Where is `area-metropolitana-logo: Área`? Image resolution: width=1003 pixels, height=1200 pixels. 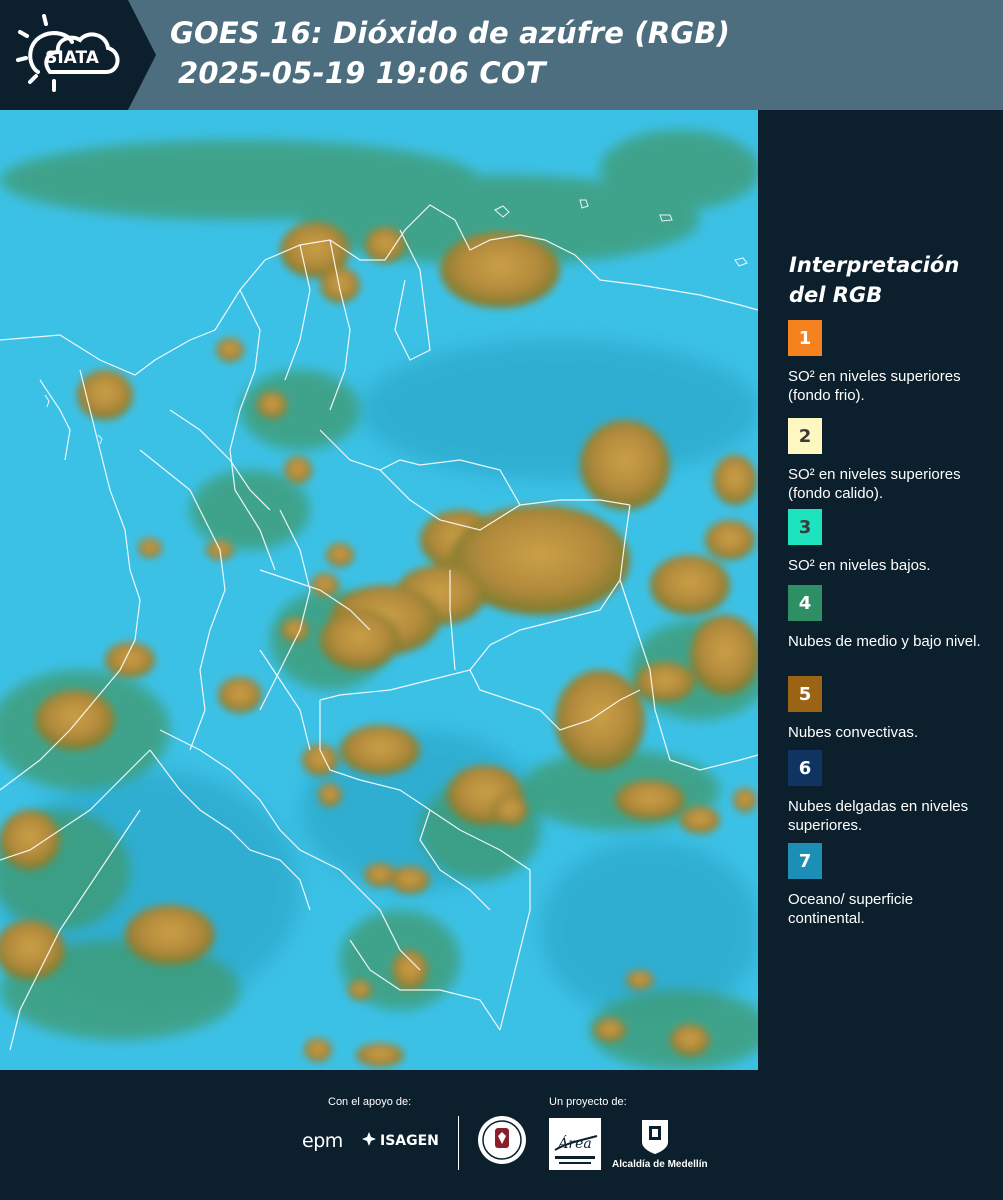 area-metropolitana-logo: Área is located at coordinates (575, 1144).